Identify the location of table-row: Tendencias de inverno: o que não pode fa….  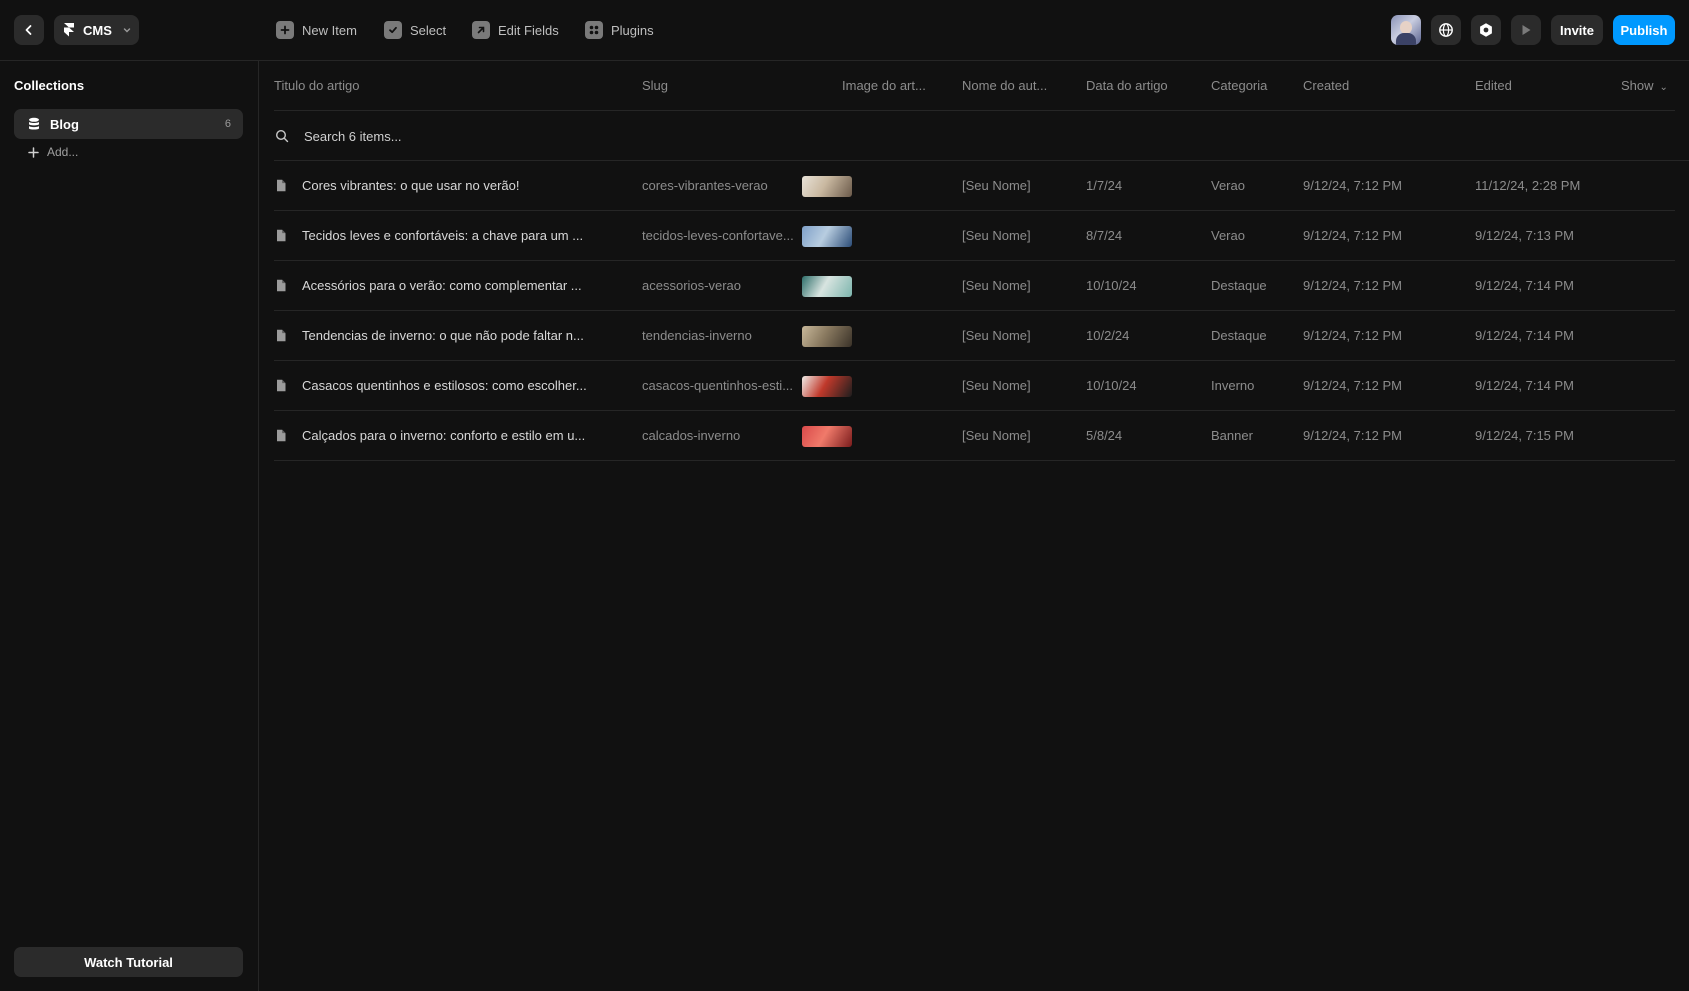
(974, 336).